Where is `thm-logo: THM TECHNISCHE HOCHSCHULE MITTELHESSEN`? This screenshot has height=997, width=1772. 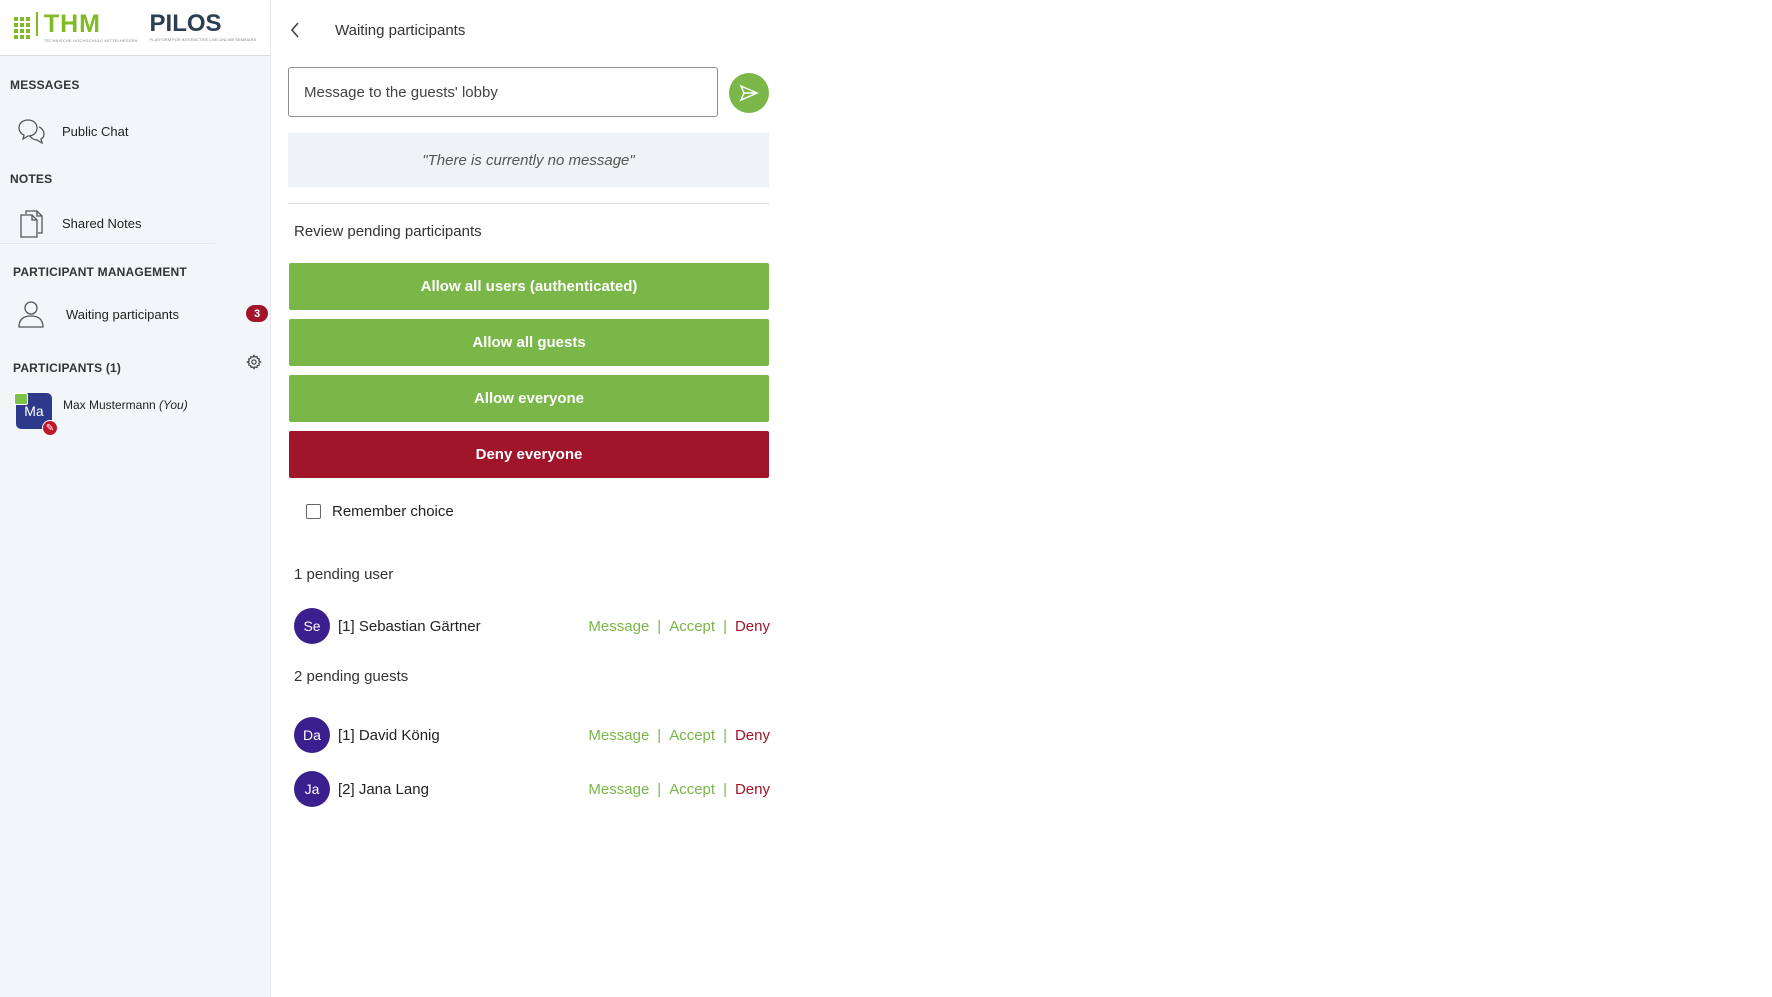
thm-logo: THM TECHNISCHE HOCHSCHULE MITTELHESSEN is located at coordinates (75, 27).